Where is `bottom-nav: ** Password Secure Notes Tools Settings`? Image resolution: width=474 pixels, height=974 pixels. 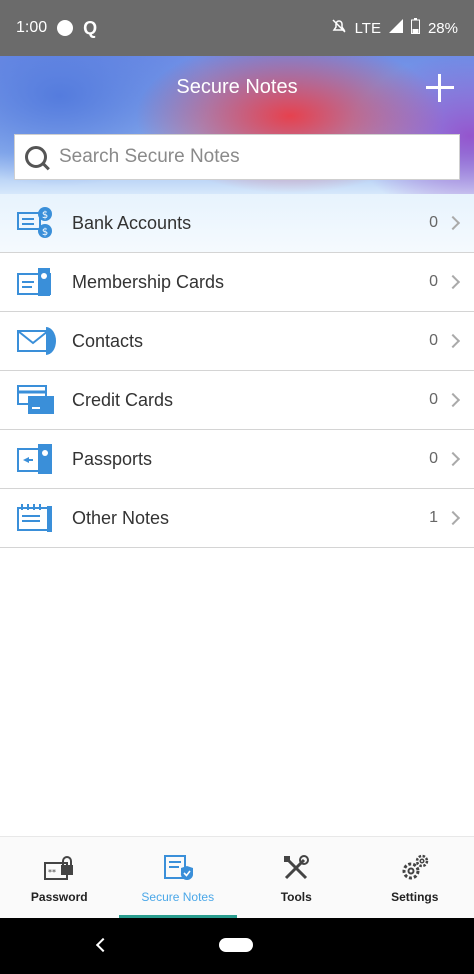 bottom-nav: ** Password Secure Notes Tools Settings is located at coordinates (237, 877).